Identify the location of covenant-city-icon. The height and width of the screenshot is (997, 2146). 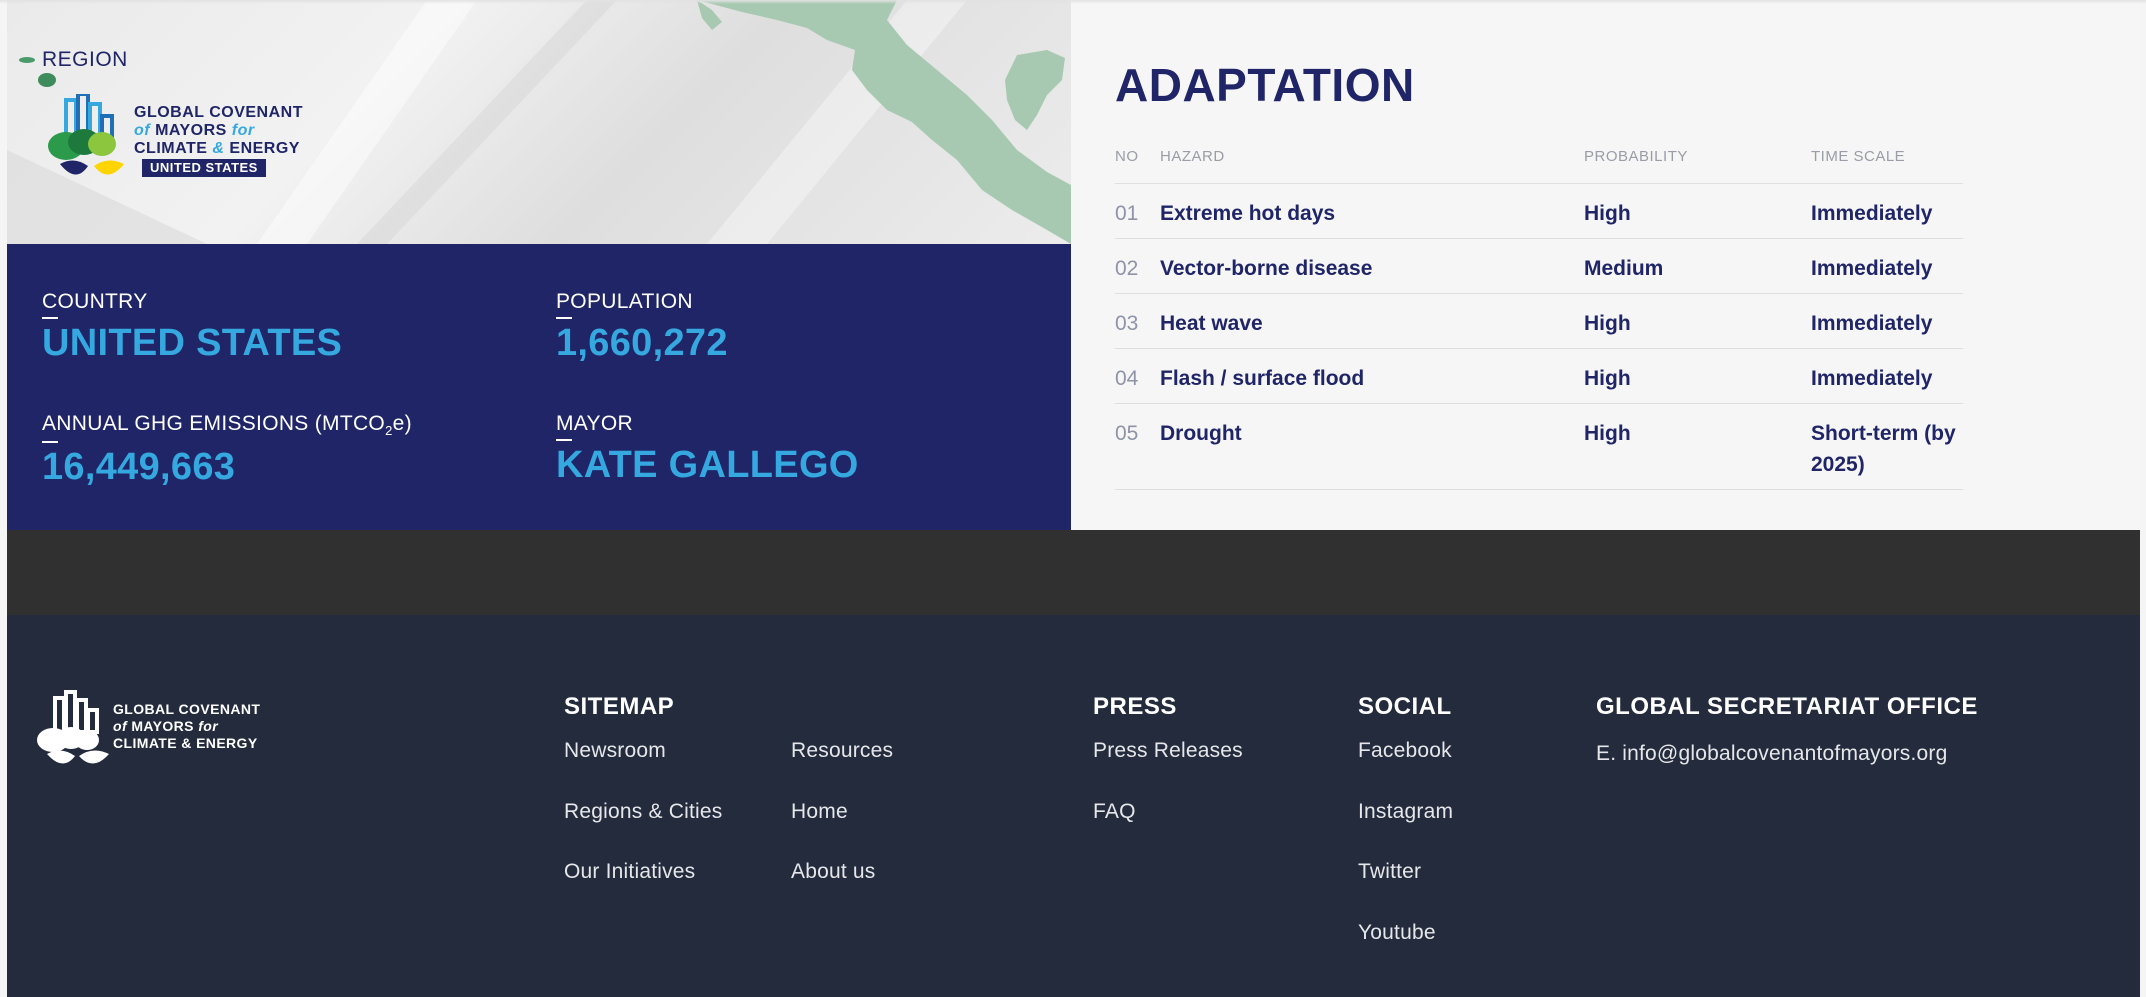
(86, 134).